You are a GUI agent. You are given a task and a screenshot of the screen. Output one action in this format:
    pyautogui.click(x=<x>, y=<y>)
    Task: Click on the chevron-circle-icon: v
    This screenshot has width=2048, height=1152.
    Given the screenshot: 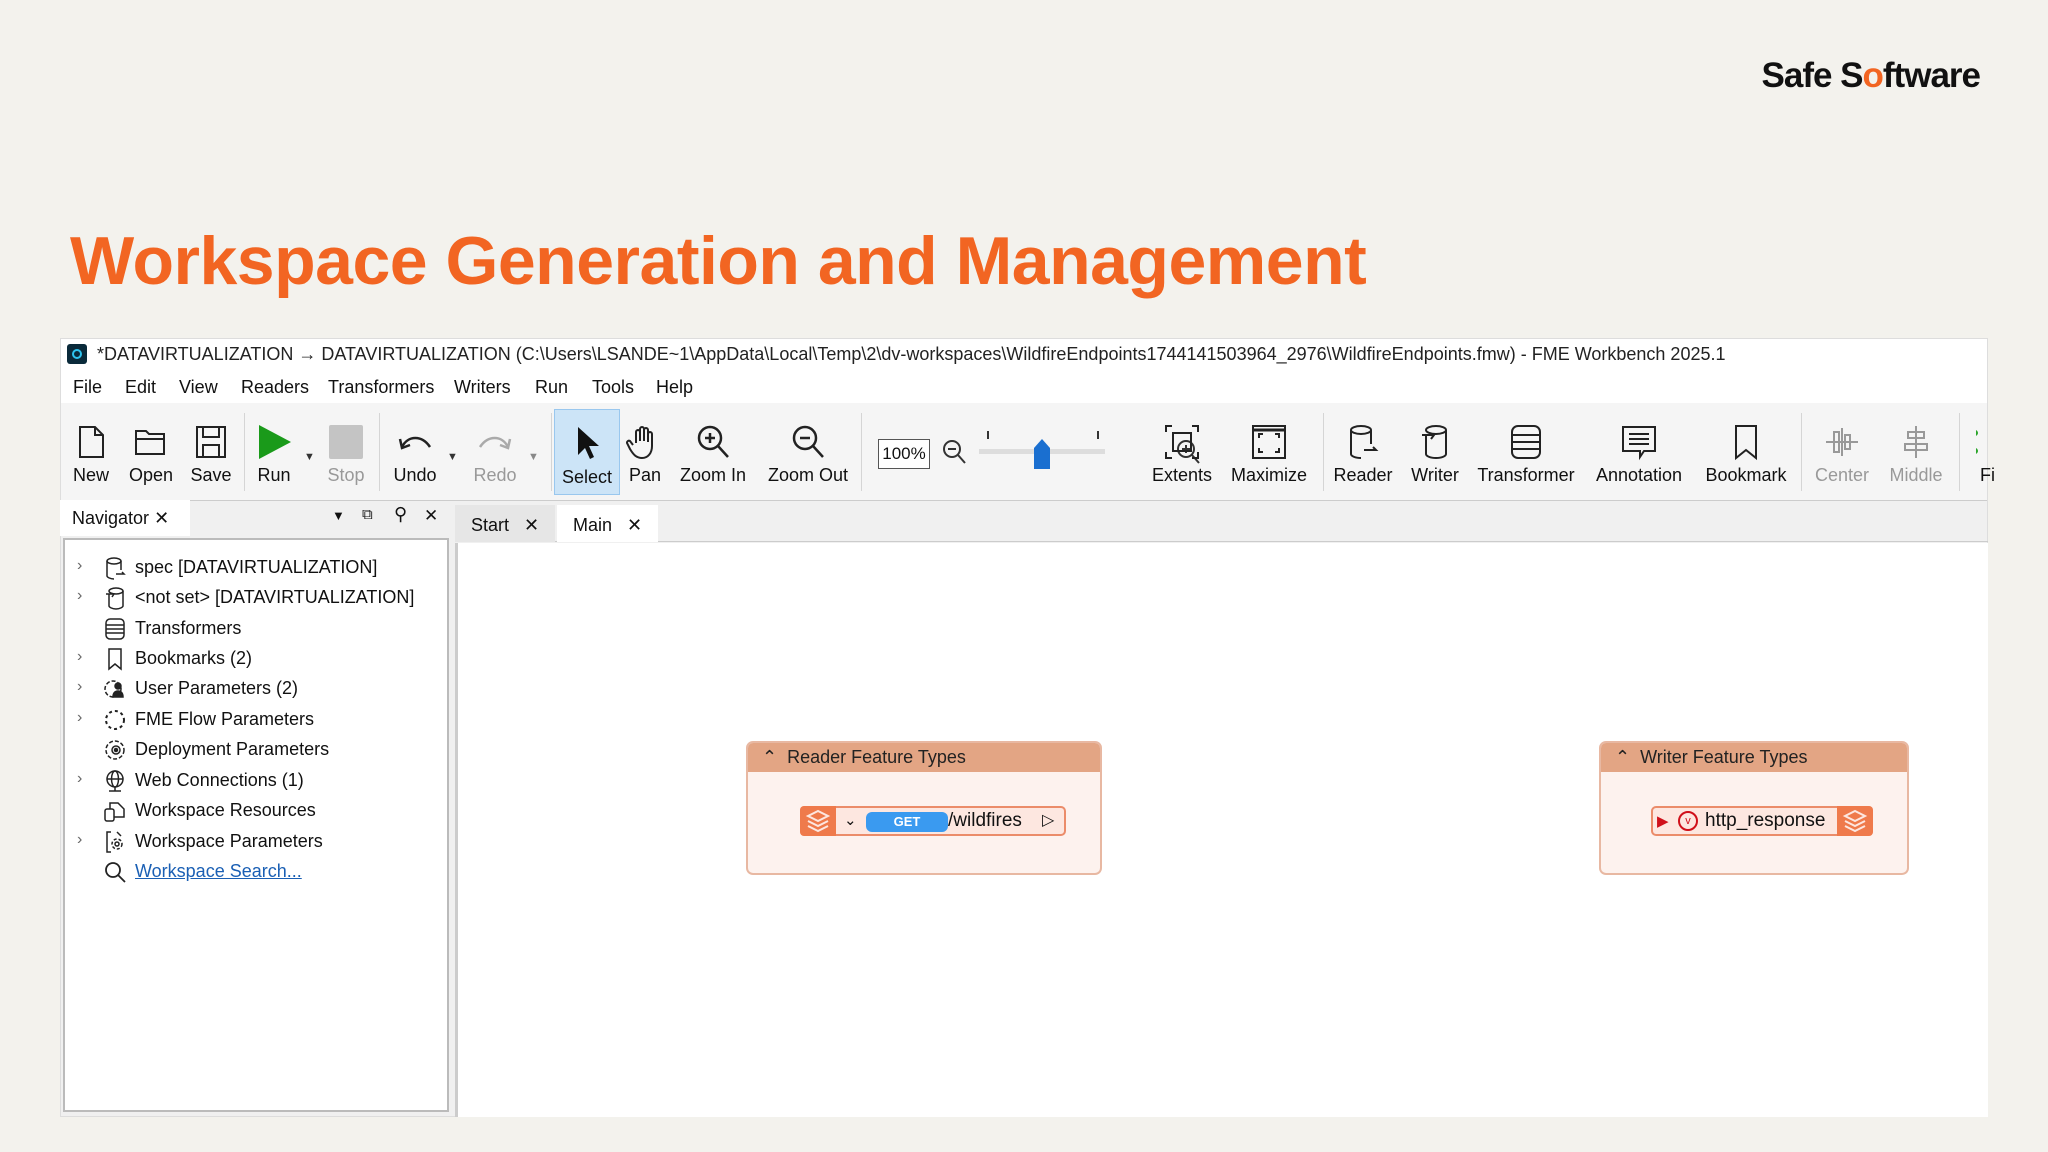 What is the action you would take?
    pyautogui.click(x=1688, y=821)
    